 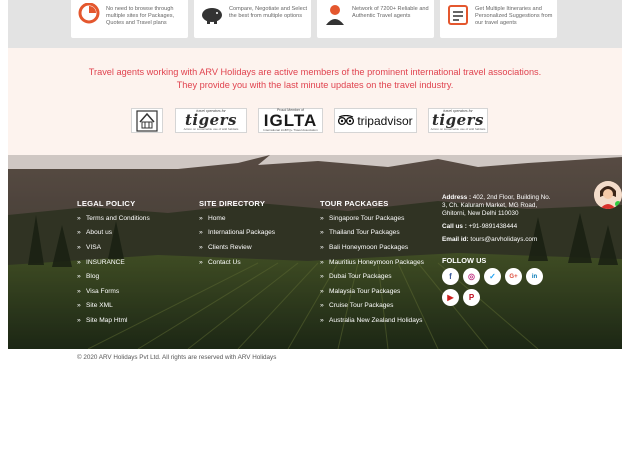 What do you see at coordinates (372, 306) in the screenshot?
I see `footer-link-cruise: » Cruise Tour Packages` at bounding box center [372, 306].